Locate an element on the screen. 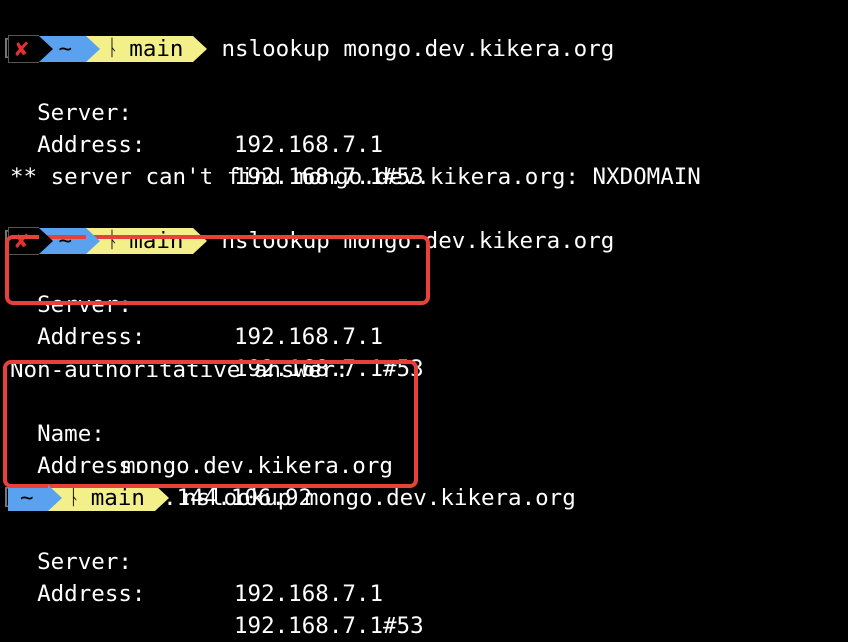 The height and width of the screenshot is (642, 848). git-branch-icon: ᚿ is located at coordinates (113, 48).